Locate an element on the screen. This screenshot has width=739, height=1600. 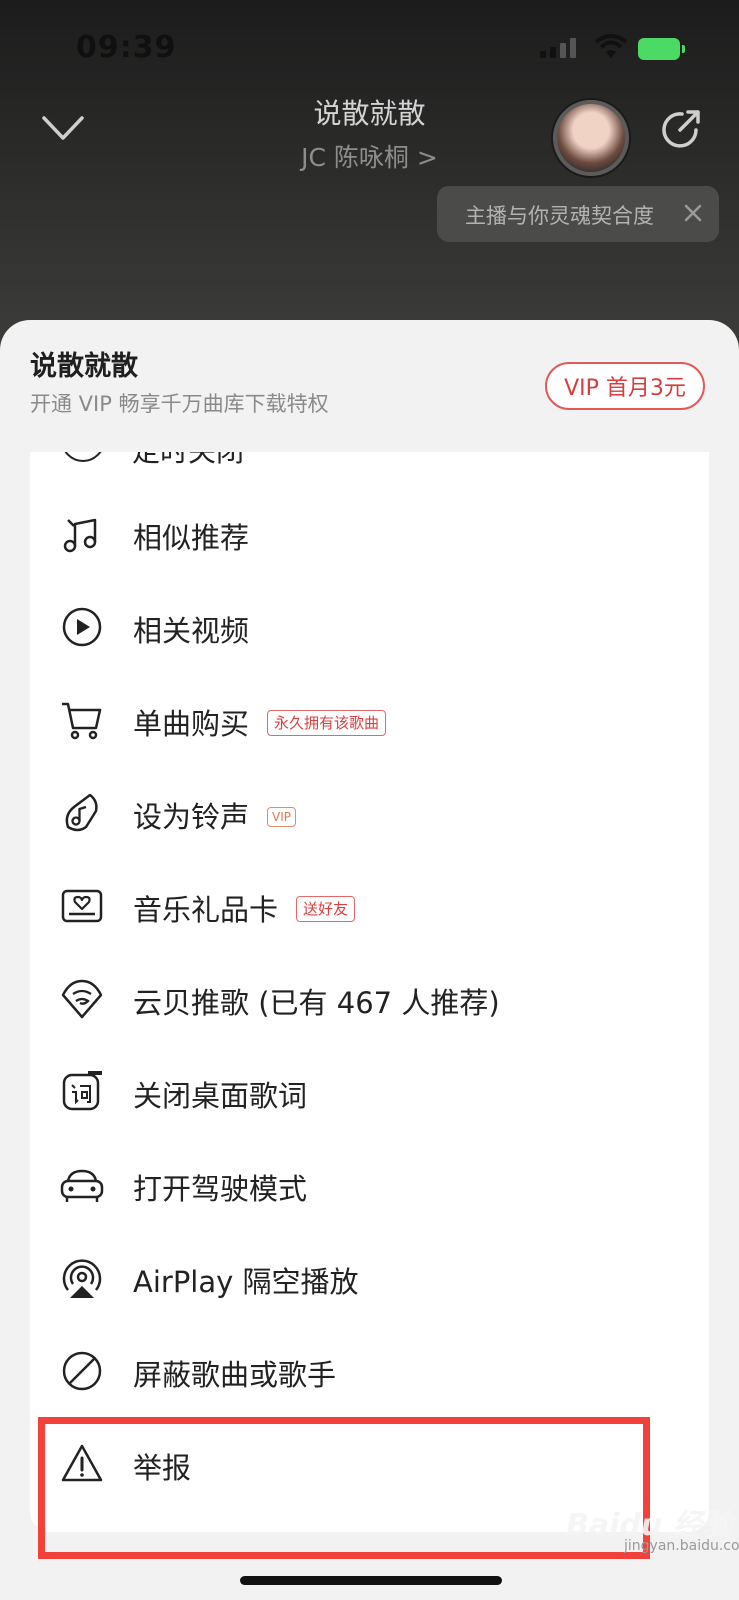
menu-item-label: 单曲购买 is located at coordinates (191, 724).